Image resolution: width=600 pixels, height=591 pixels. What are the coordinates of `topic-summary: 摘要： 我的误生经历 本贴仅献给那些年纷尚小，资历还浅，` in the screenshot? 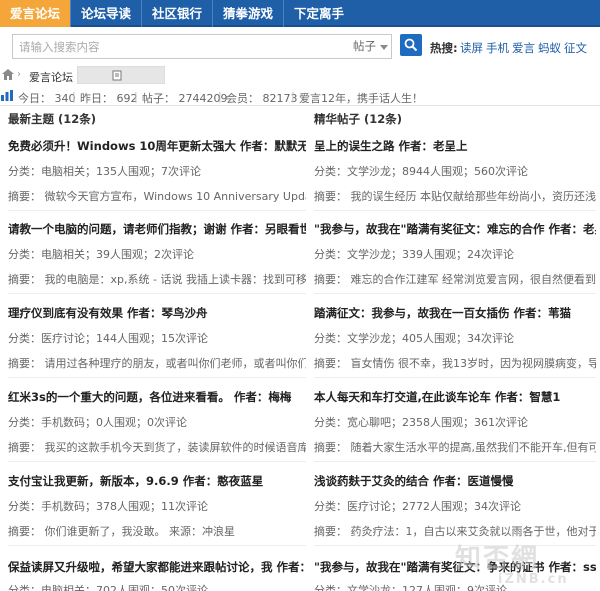 It's located at (455, 196).